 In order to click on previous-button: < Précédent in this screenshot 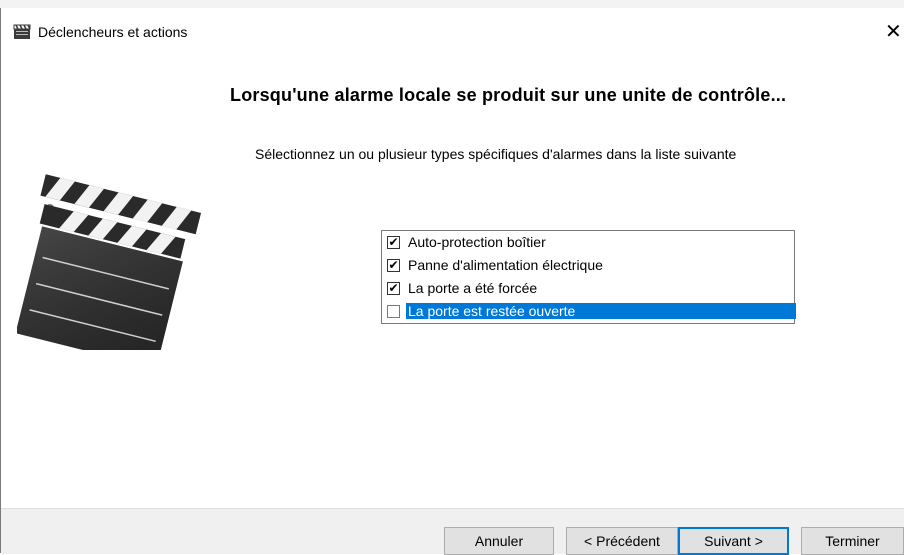, I will do `click(622, 541)`.